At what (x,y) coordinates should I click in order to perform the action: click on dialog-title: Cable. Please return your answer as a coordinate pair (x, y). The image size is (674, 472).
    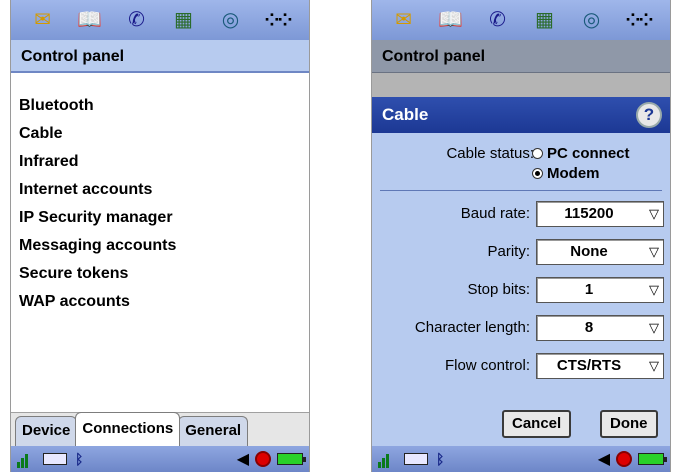
    Looking at the image, I should click on (405, 114).